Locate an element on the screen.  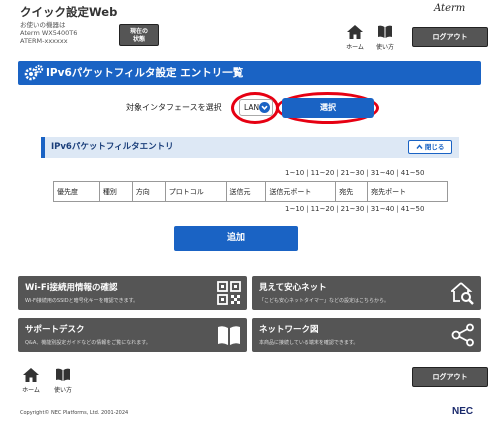
footer-logout-button: ログアウト is located at coordinates (450, 377).